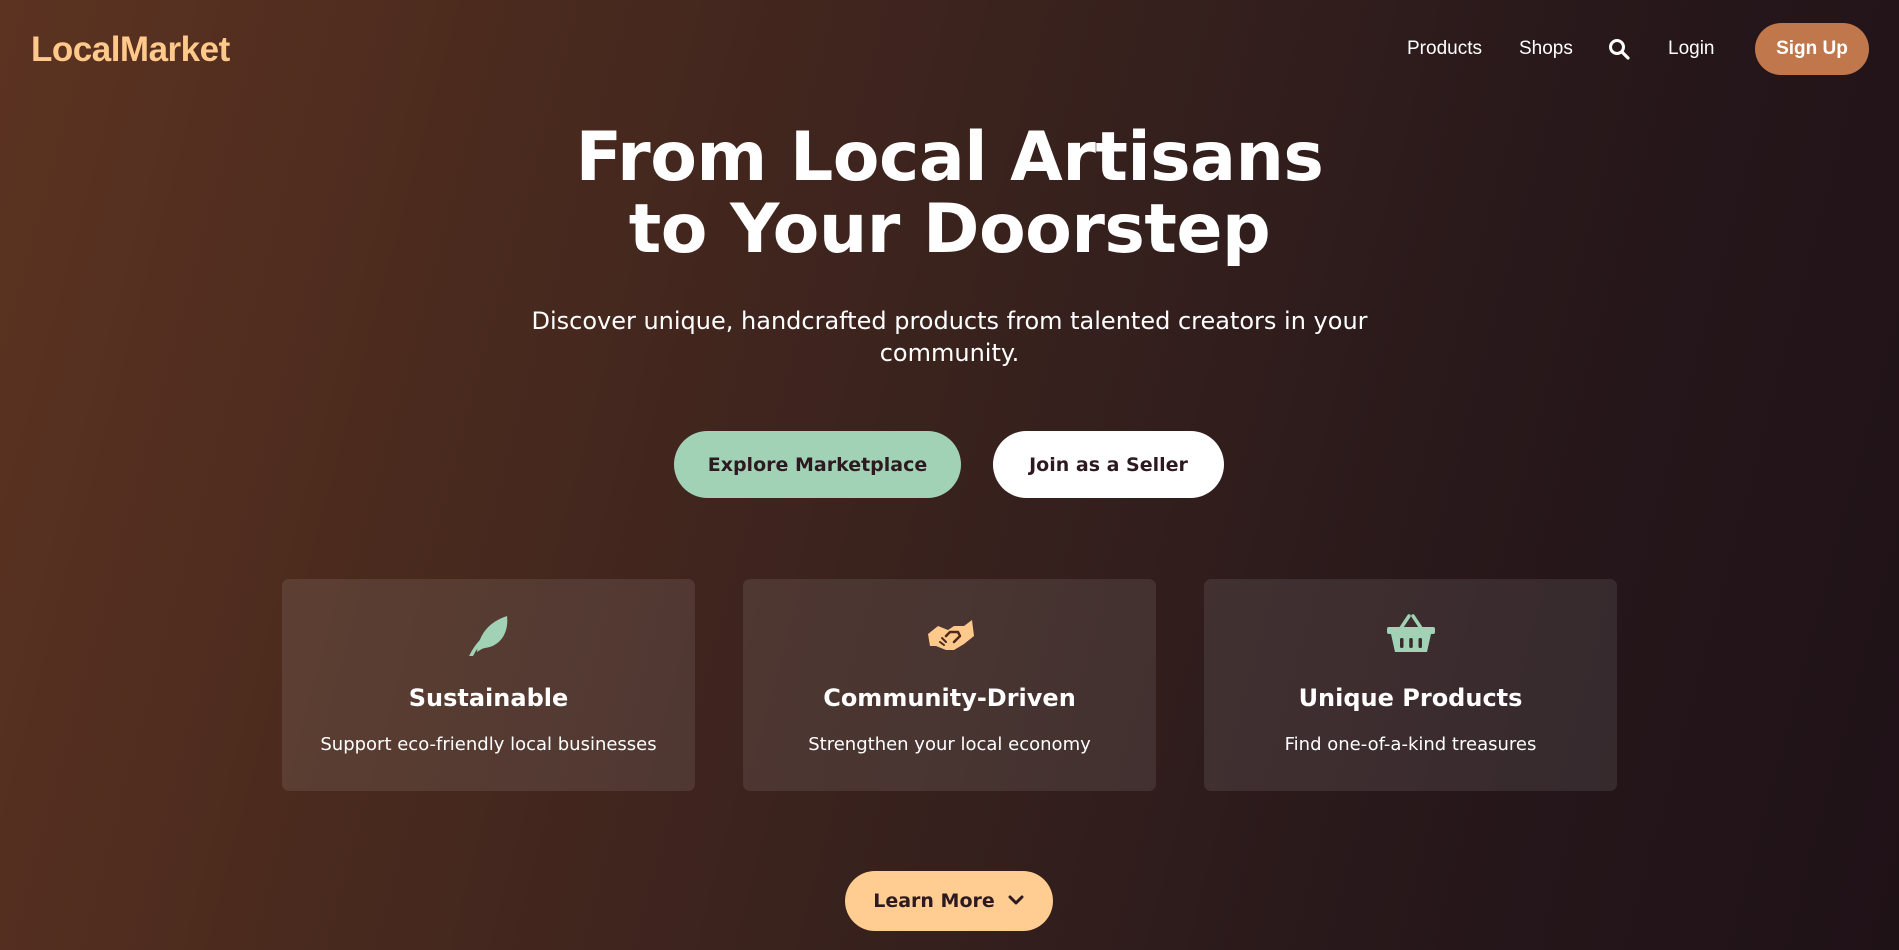 The width and height of the screenshot is (1899, 950). I want to click on learn-more-label: Learn More, so click(934, 901).